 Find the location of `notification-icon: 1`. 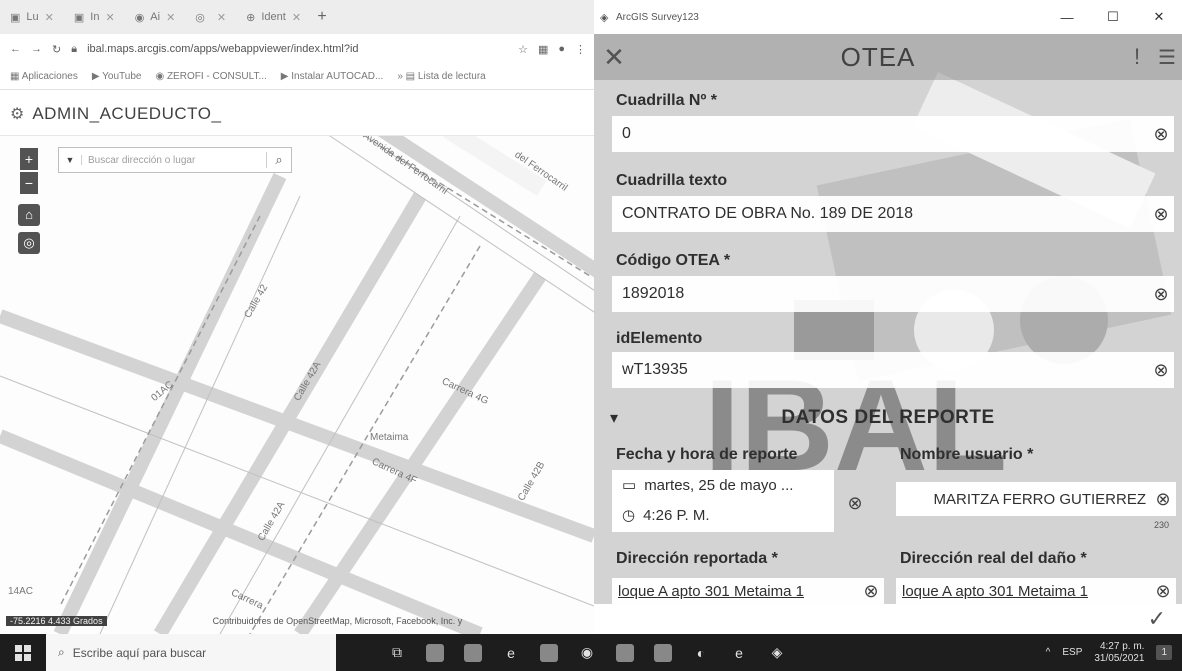

notification-icon: 1 is located at coordinates (1164, 652).